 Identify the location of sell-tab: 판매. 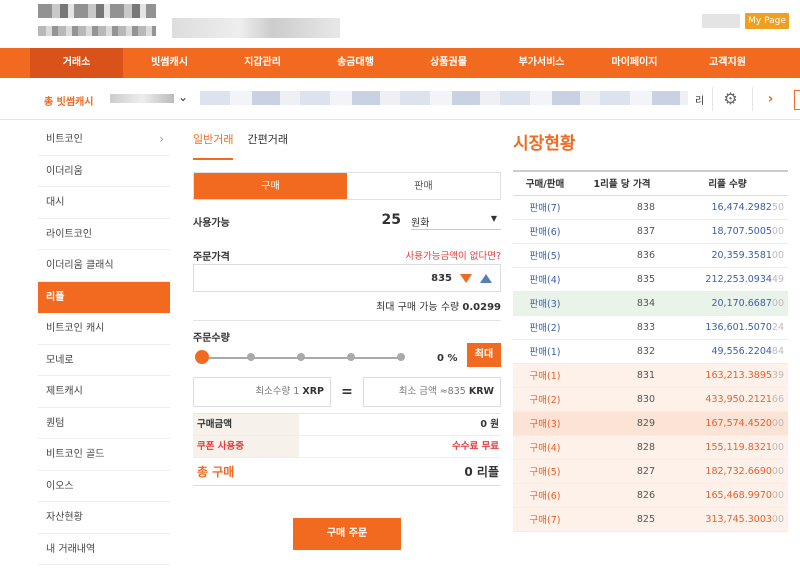
(423, 186).